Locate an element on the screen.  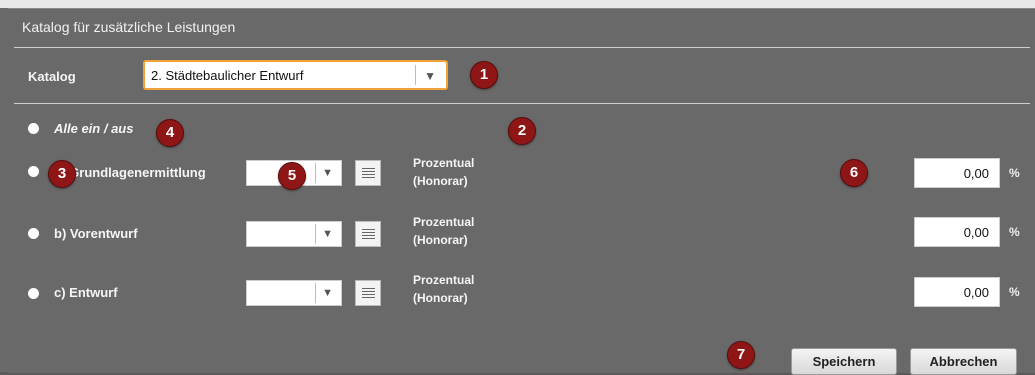
dialog-title: Katalog für zusätzliche Leistungen is located at coordinates (129, 27).